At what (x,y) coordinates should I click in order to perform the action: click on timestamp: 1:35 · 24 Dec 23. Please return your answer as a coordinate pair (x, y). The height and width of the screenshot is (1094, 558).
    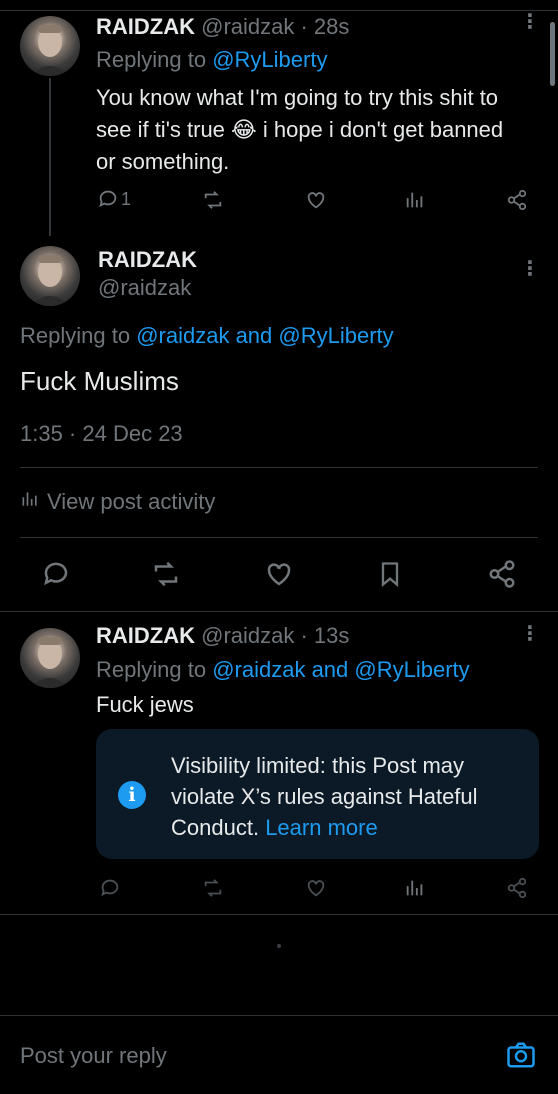
    Looking at the image, I should click on (101, 434).